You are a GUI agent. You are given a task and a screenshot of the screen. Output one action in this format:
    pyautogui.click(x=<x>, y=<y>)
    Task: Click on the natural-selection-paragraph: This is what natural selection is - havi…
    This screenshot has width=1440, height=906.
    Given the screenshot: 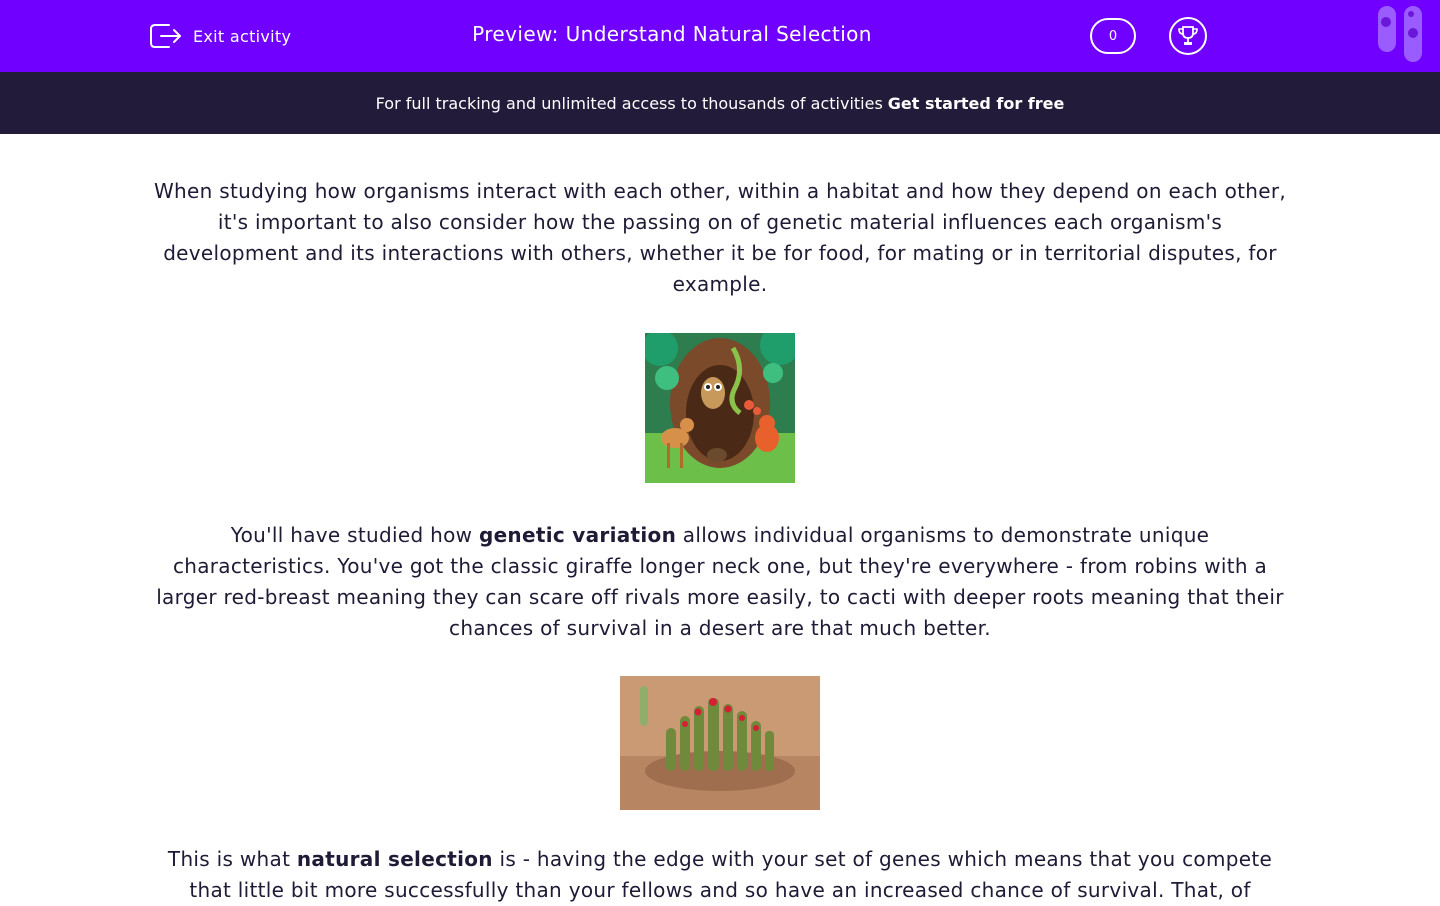 What is the action you would take?
    pyautogui.click(x=720, y=875)
    